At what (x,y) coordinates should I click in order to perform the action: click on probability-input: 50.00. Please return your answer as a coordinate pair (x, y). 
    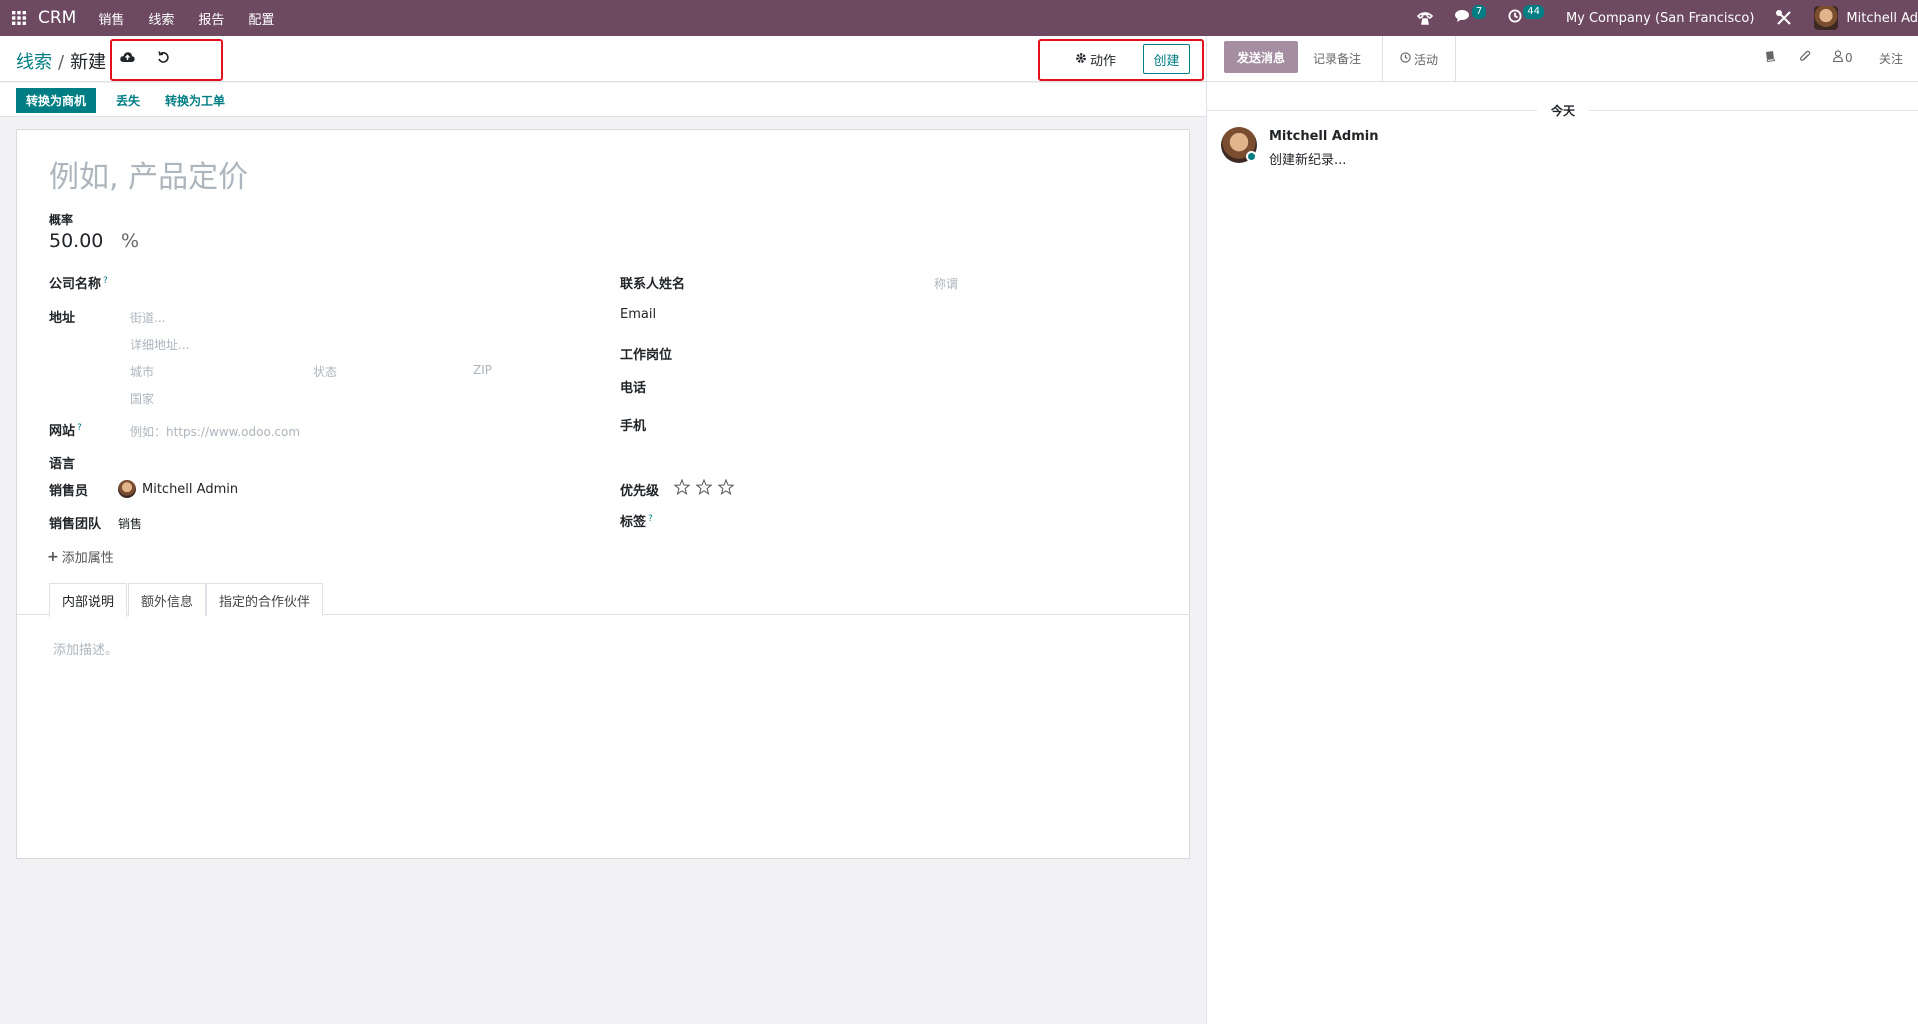
    Looking at the image, I should click on (76, 241).